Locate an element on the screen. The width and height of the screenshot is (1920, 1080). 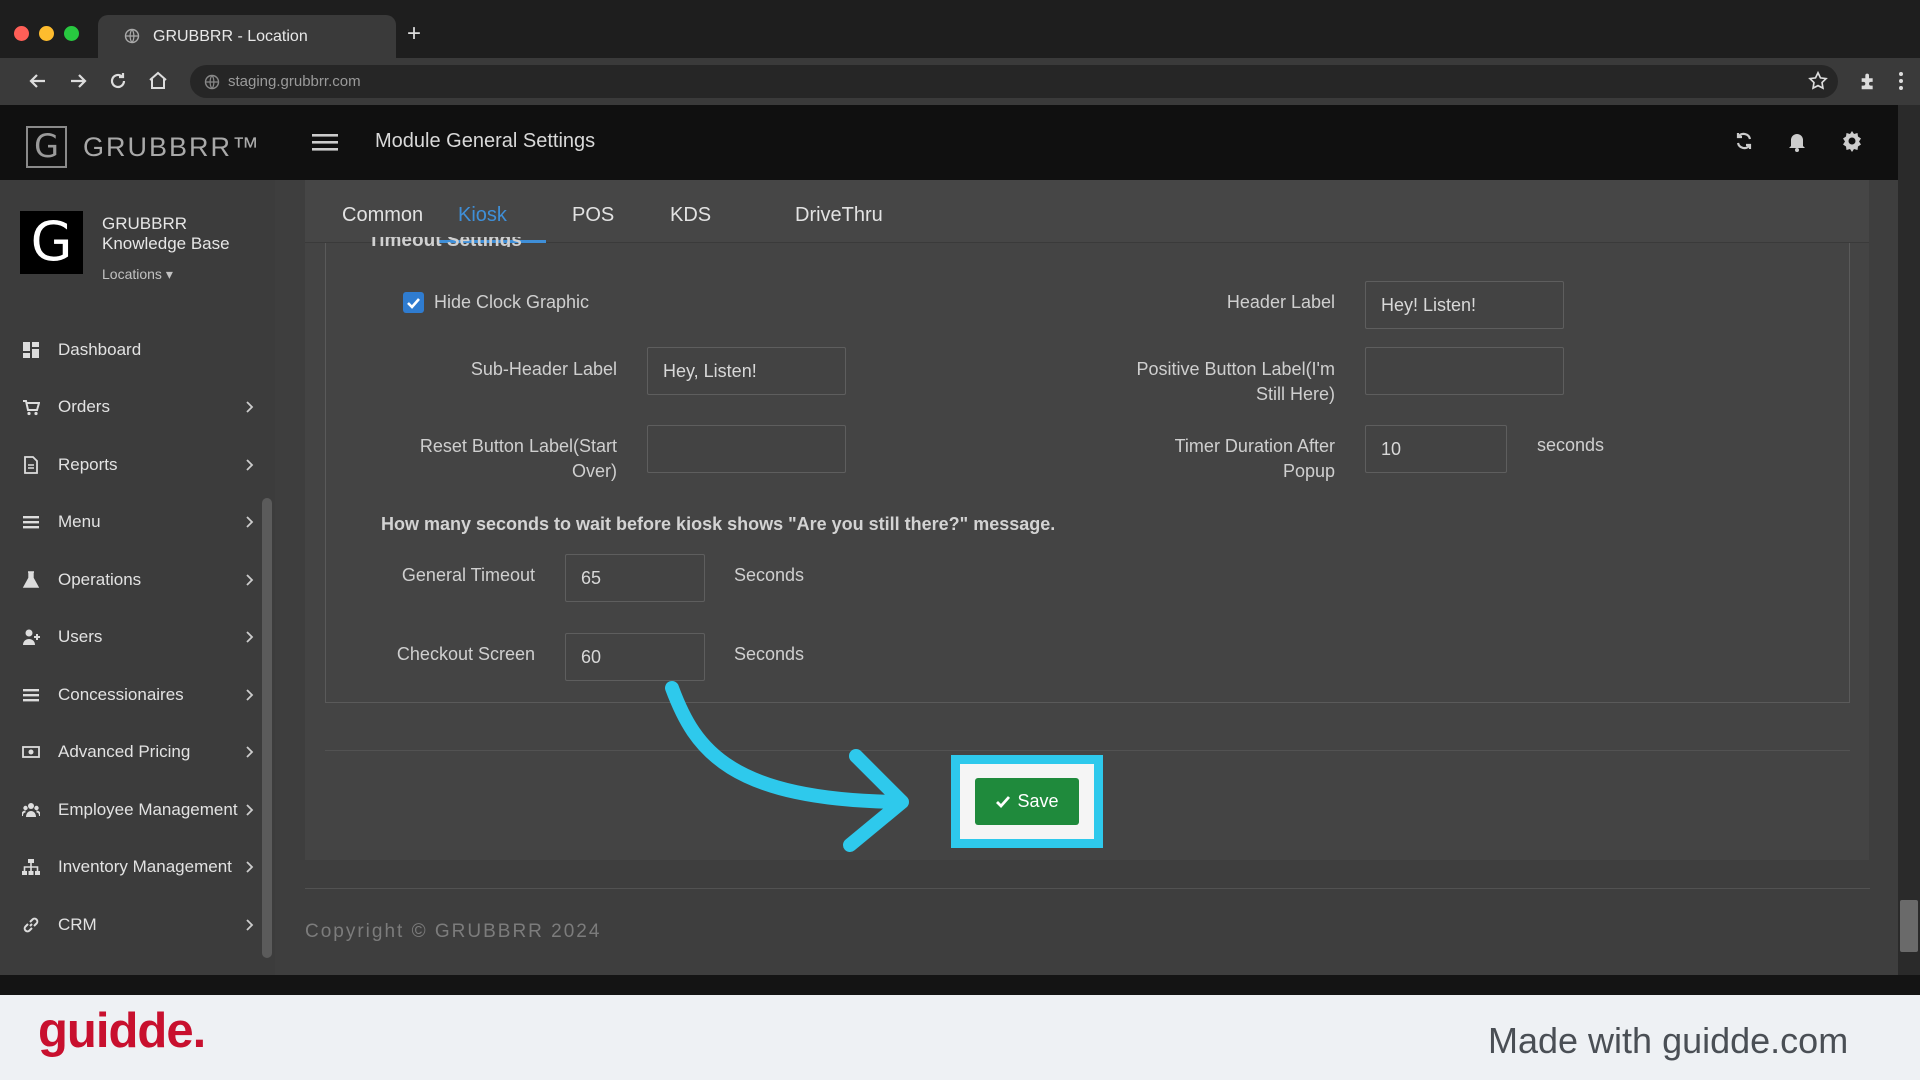
sidebar-item-operations: Operations is located at coordinates (131, 580).